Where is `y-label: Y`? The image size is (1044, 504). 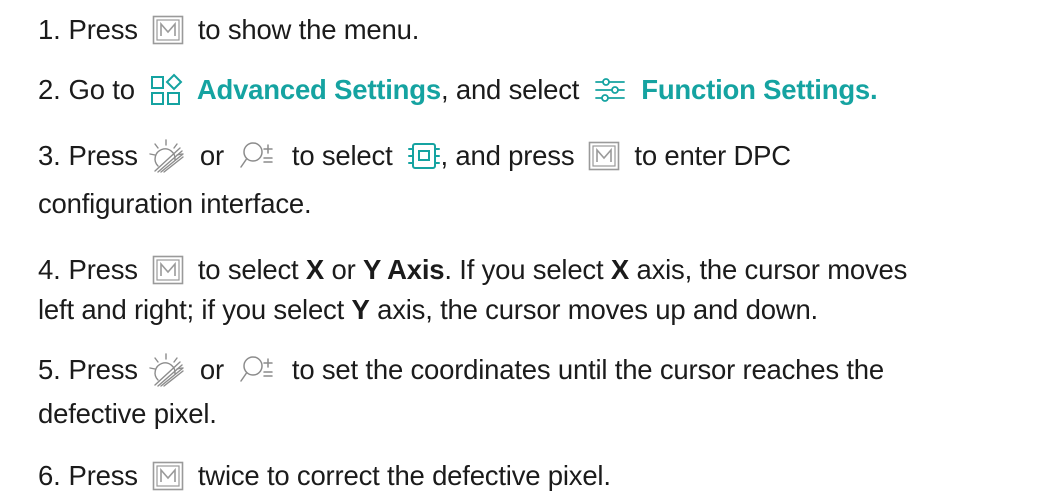
y-label: Y is located at coordinates (360, 309).